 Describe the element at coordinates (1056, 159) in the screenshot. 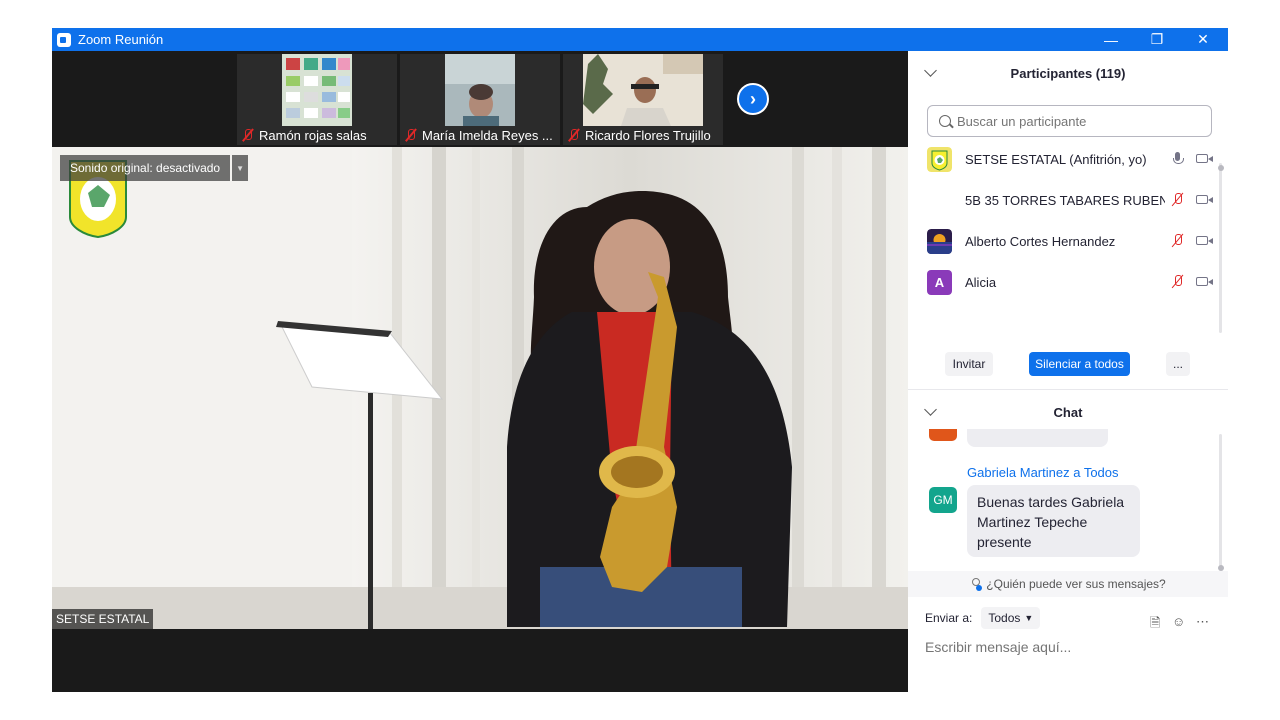

I see `participant-name: SETSE ESTATAL (Anfitrión, yo)` at that location.